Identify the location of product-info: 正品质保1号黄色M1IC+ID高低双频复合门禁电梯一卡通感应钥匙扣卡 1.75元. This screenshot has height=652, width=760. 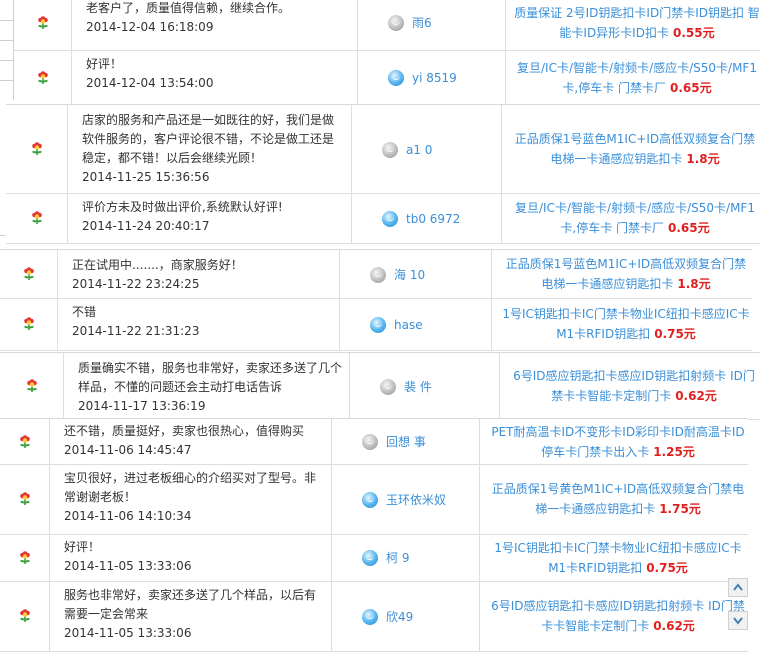
(618, 499).